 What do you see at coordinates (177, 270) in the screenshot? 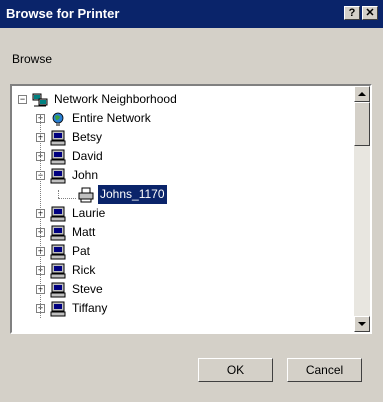
I see `tree-item-computer-rick: + Rick` at bounding box center [177, 270].